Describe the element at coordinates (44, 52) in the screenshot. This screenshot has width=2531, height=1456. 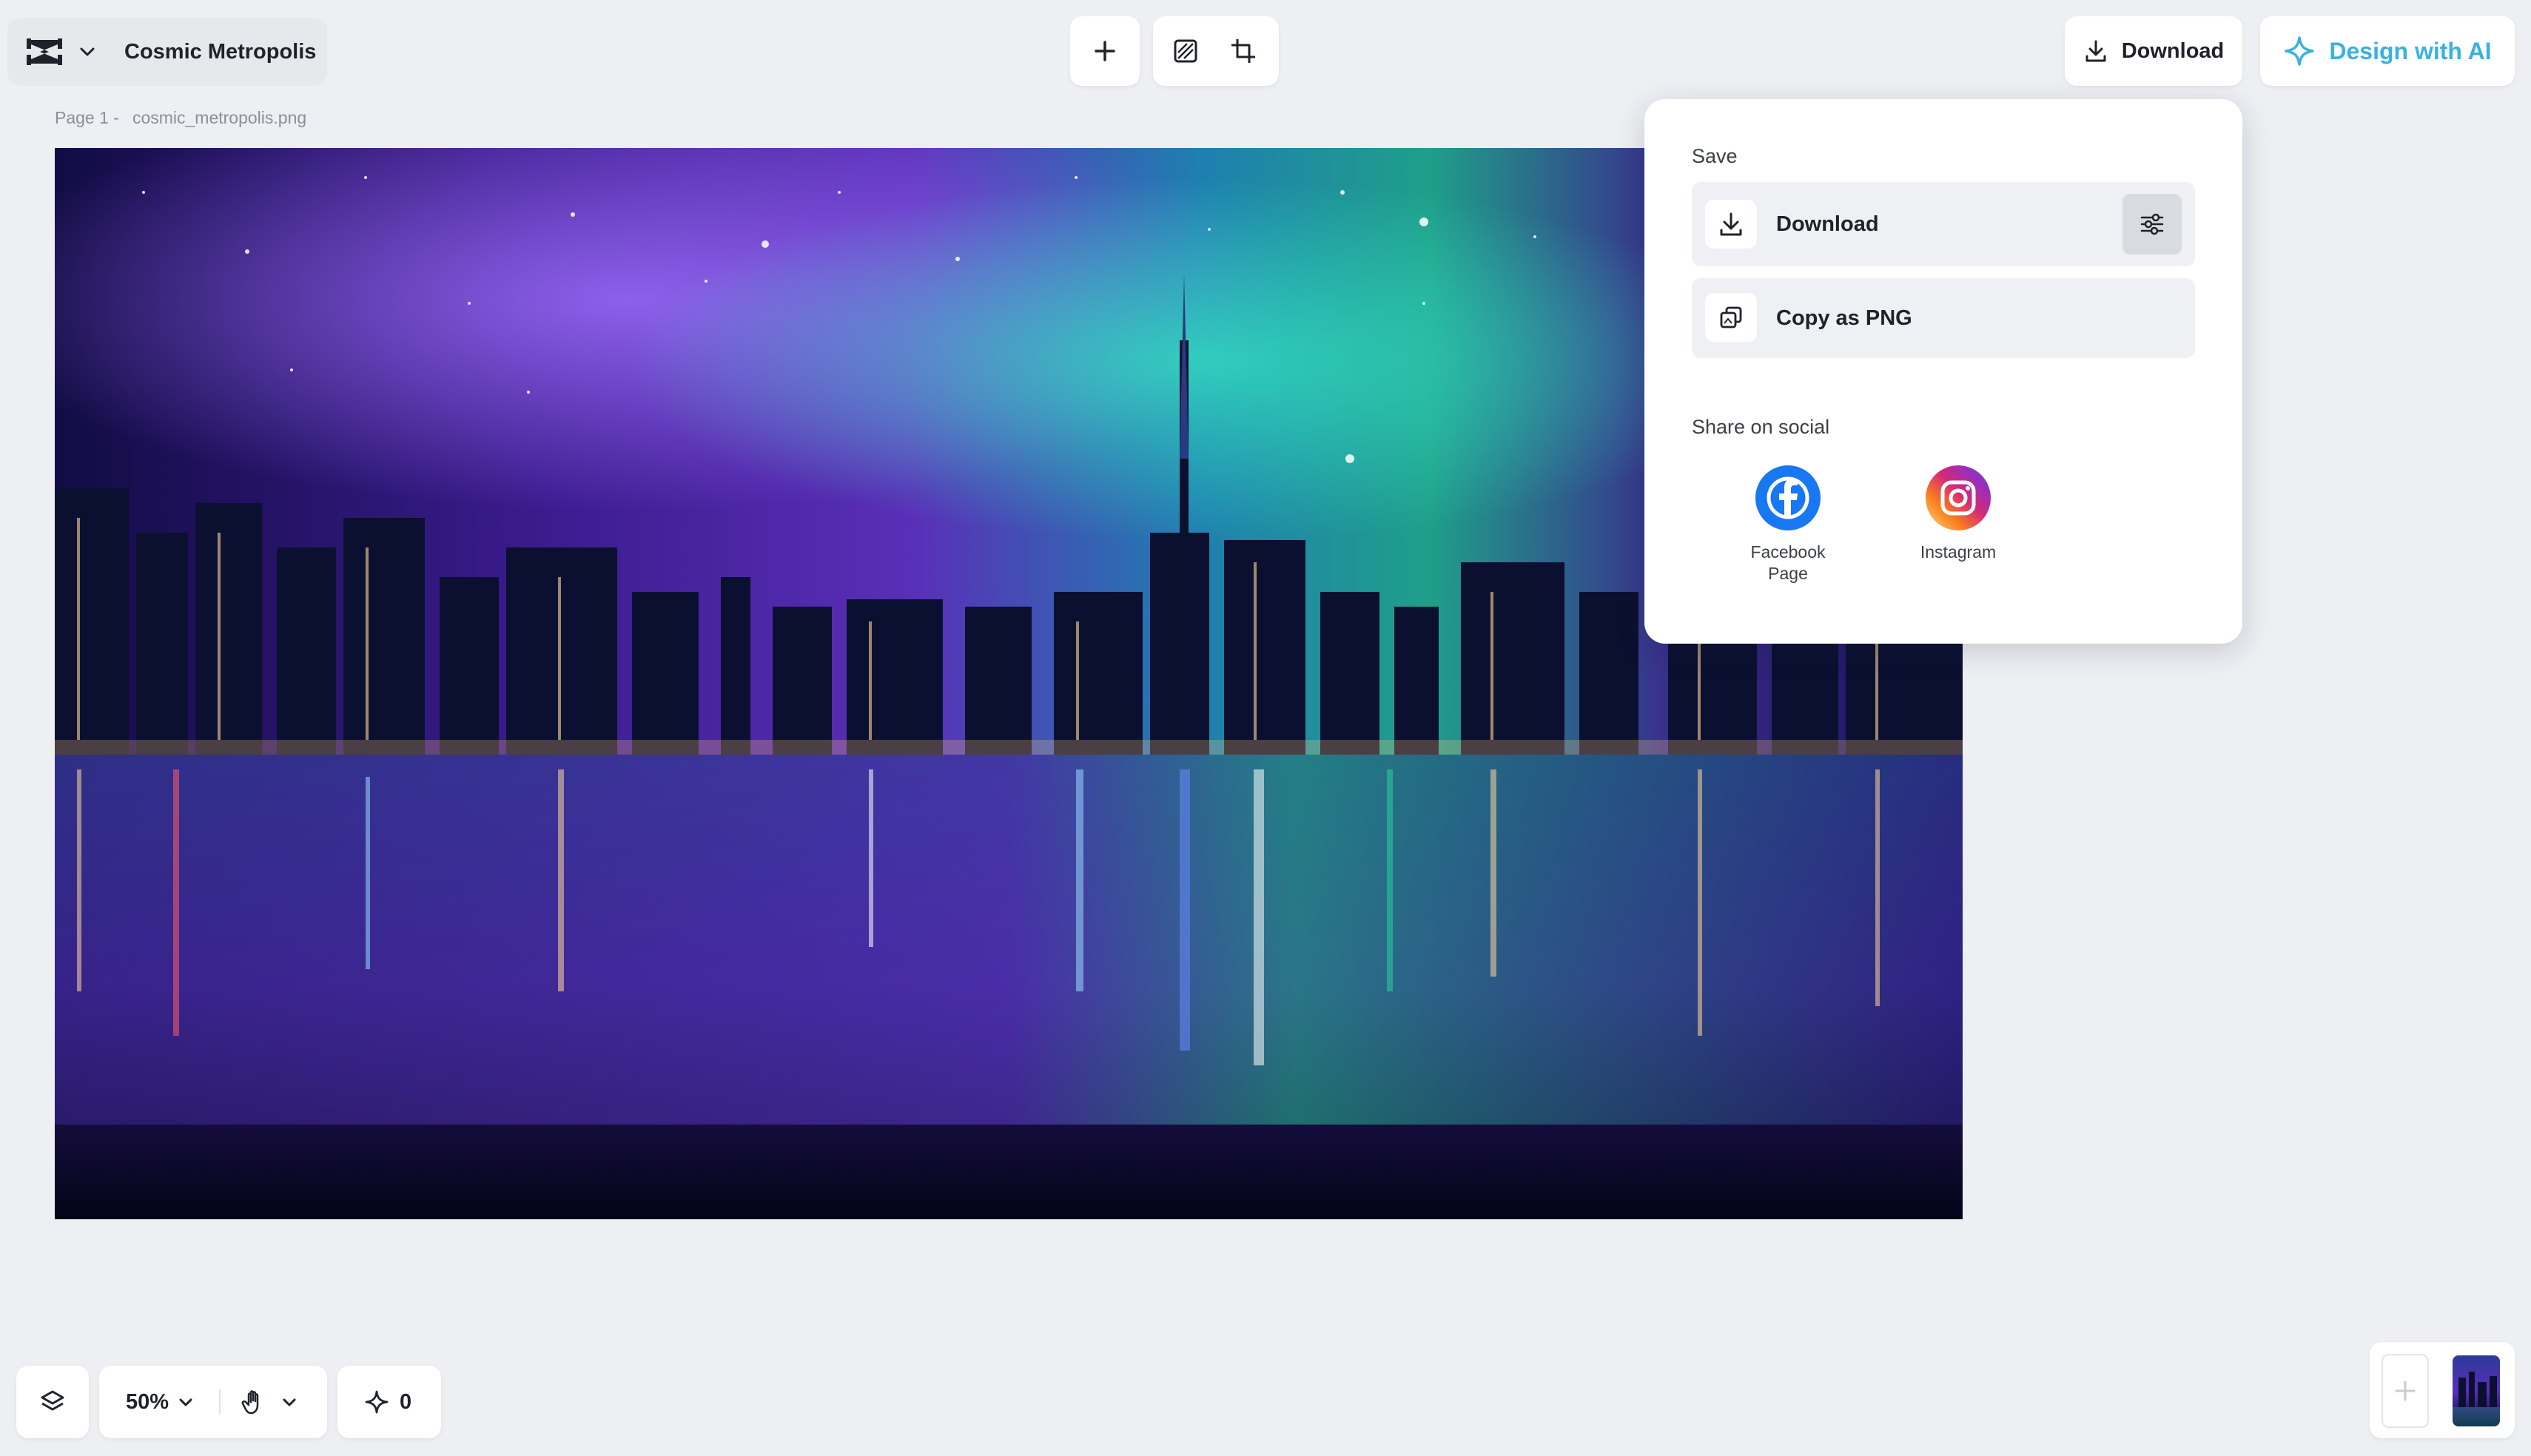
I see `capcut-logo-icon` at that location.